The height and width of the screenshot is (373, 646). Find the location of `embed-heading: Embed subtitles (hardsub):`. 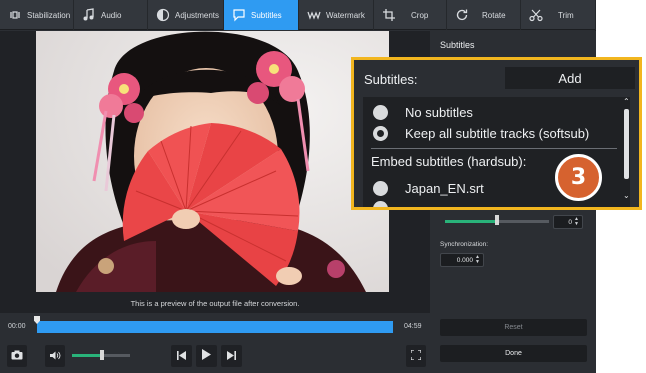

embed-heading: Embed subtitles (hardsub): is located at coordinates (449, 161).